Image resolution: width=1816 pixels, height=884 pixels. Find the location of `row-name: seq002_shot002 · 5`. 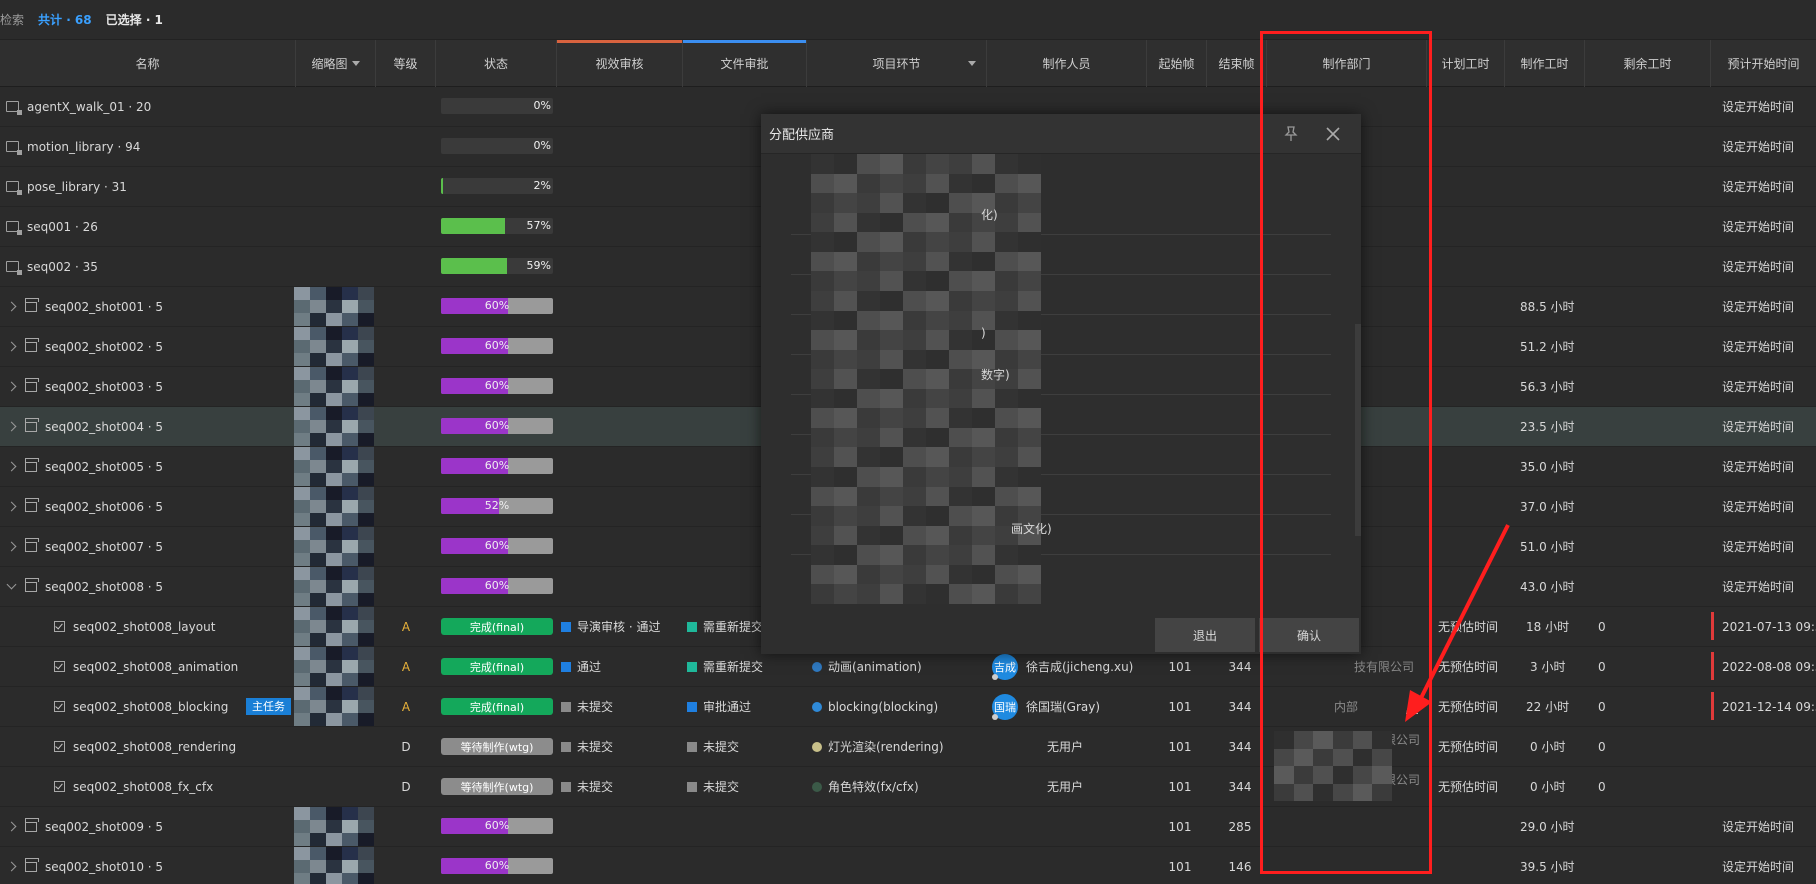

row-name: seq002_shot002 · 5 is located at coordinates (104, 347).